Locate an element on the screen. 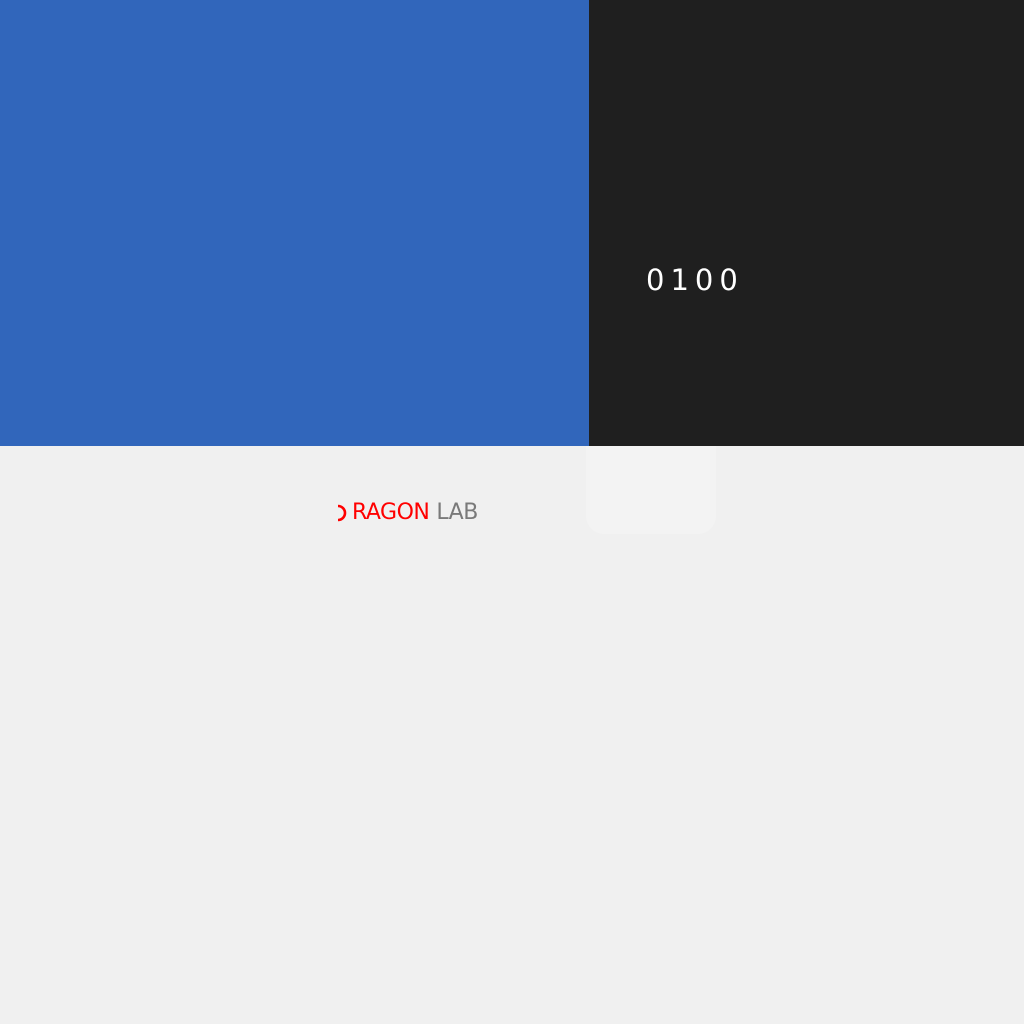  logo-gray-text: LAB is located at coordinates (457, 512).